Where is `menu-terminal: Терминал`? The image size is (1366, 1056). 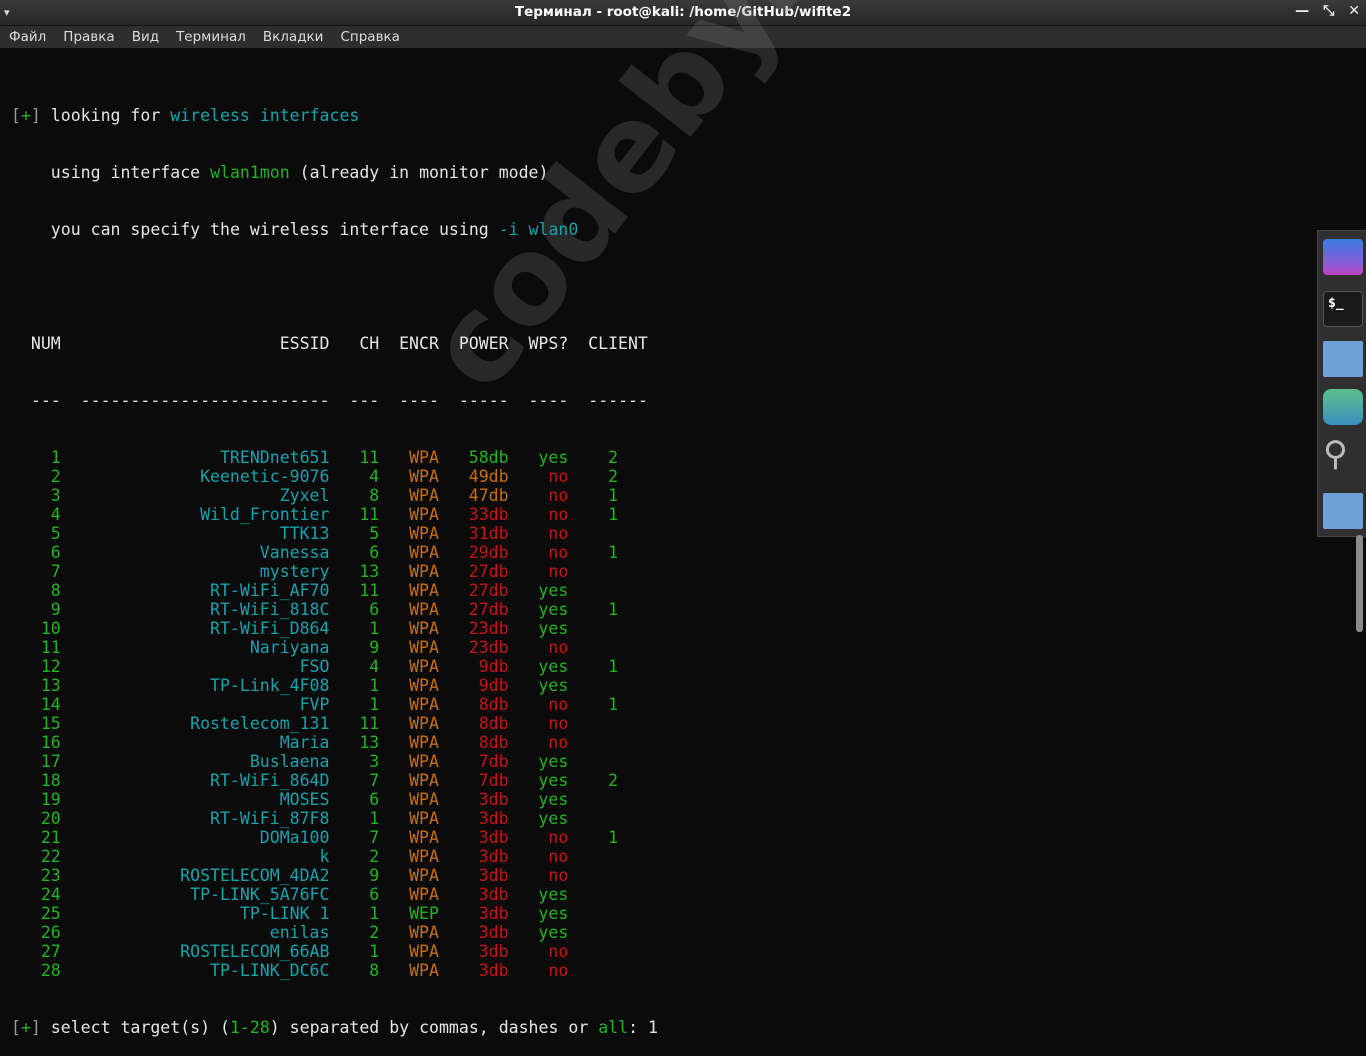 menu-terminal: Терминал is located at coordinates (210, 37).